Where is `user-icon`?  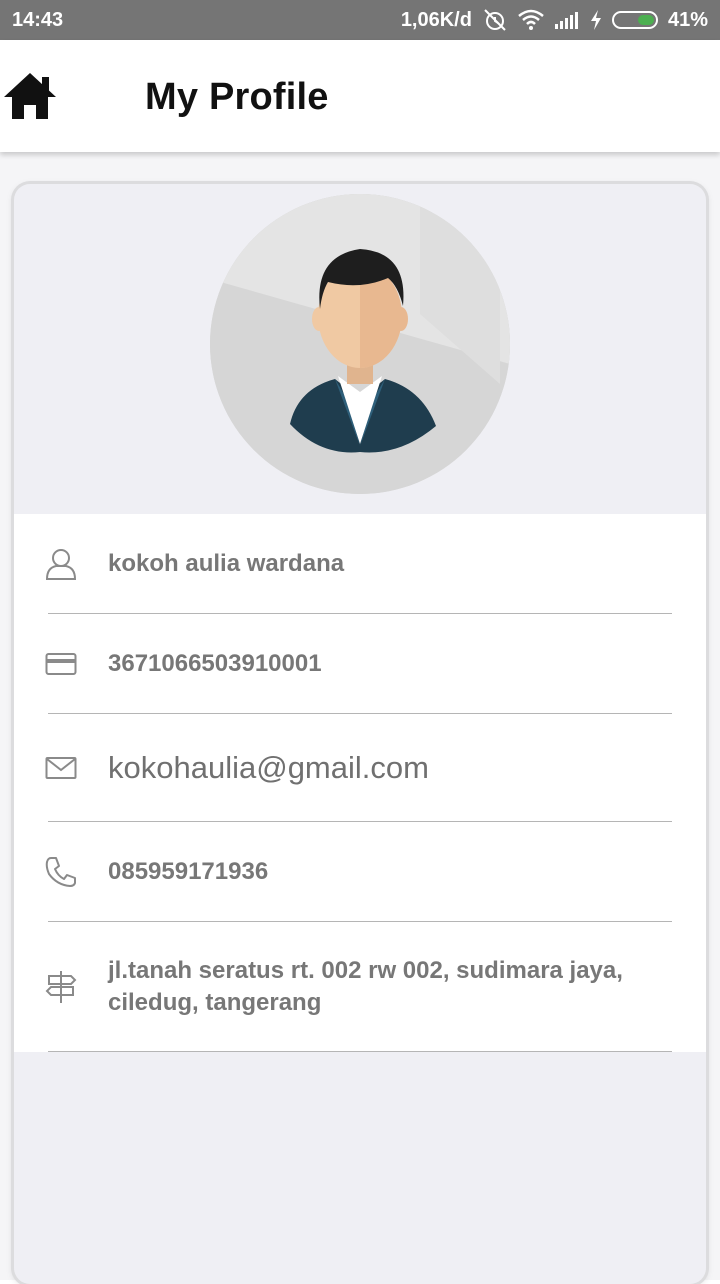 user-icon is located at coordinates (61, 564).